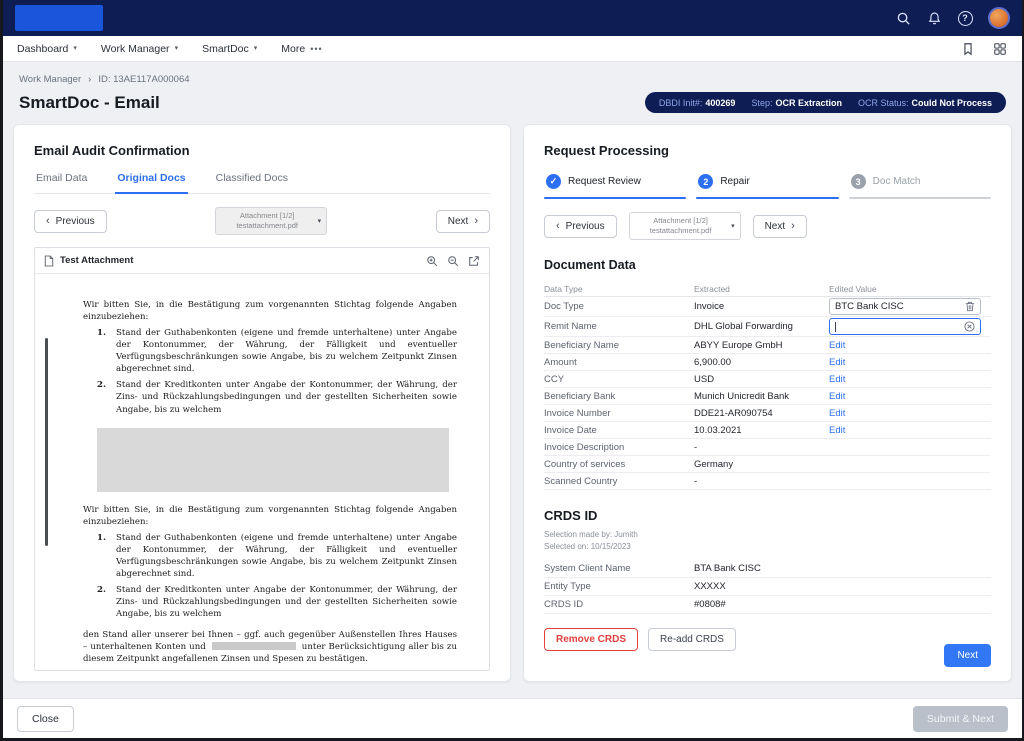 Image resolution: width=1024 pixels, height=741 pixels. I want to click on chevron-left-icon: ‹, so click(48, 220).